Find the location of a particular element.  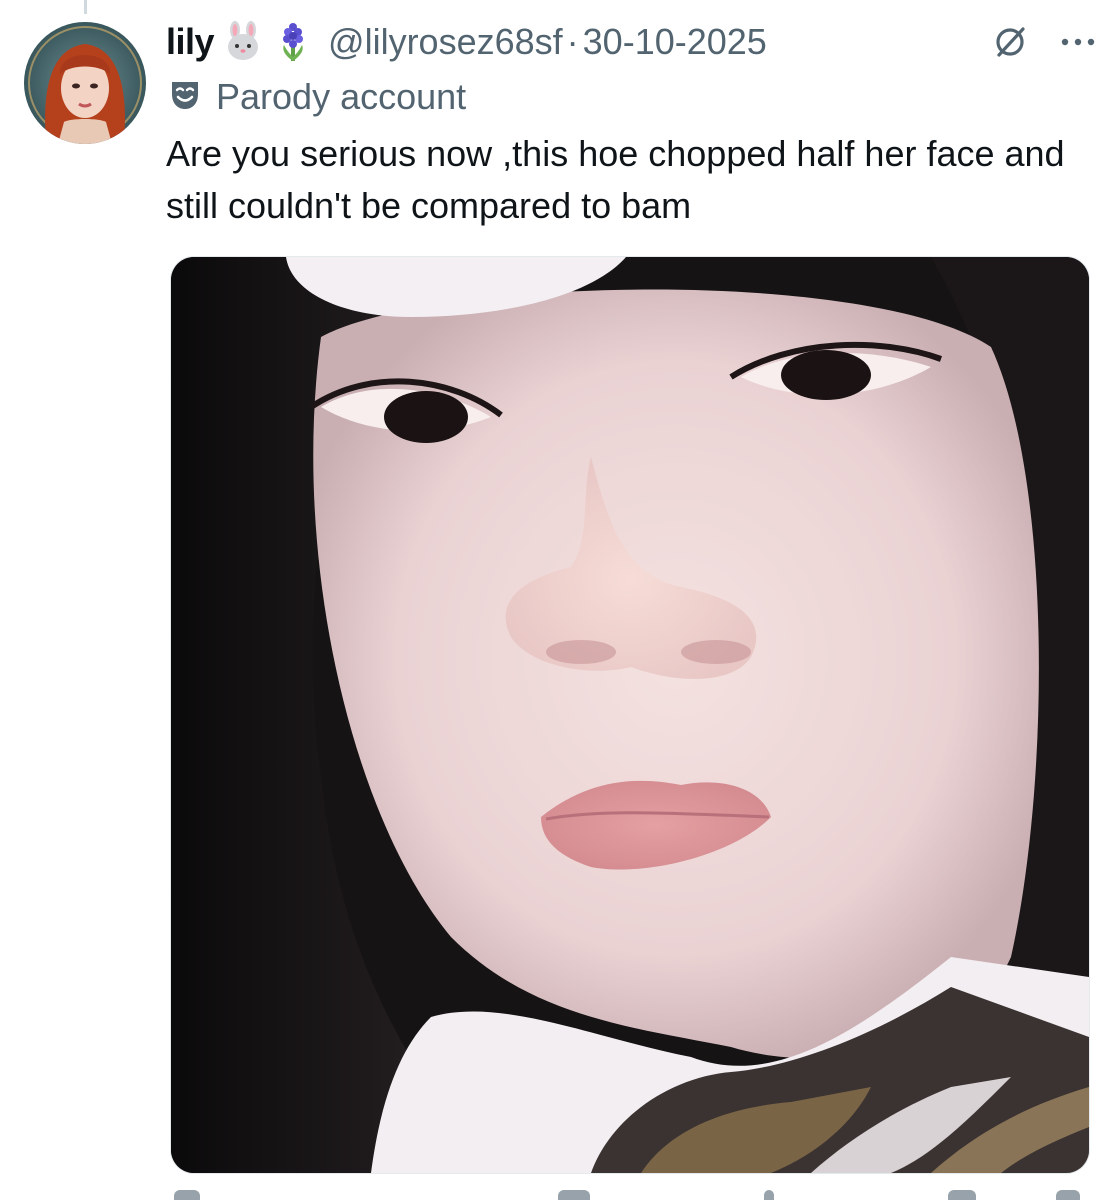

parody-label: Parody account is located at coordinates (317, 97).